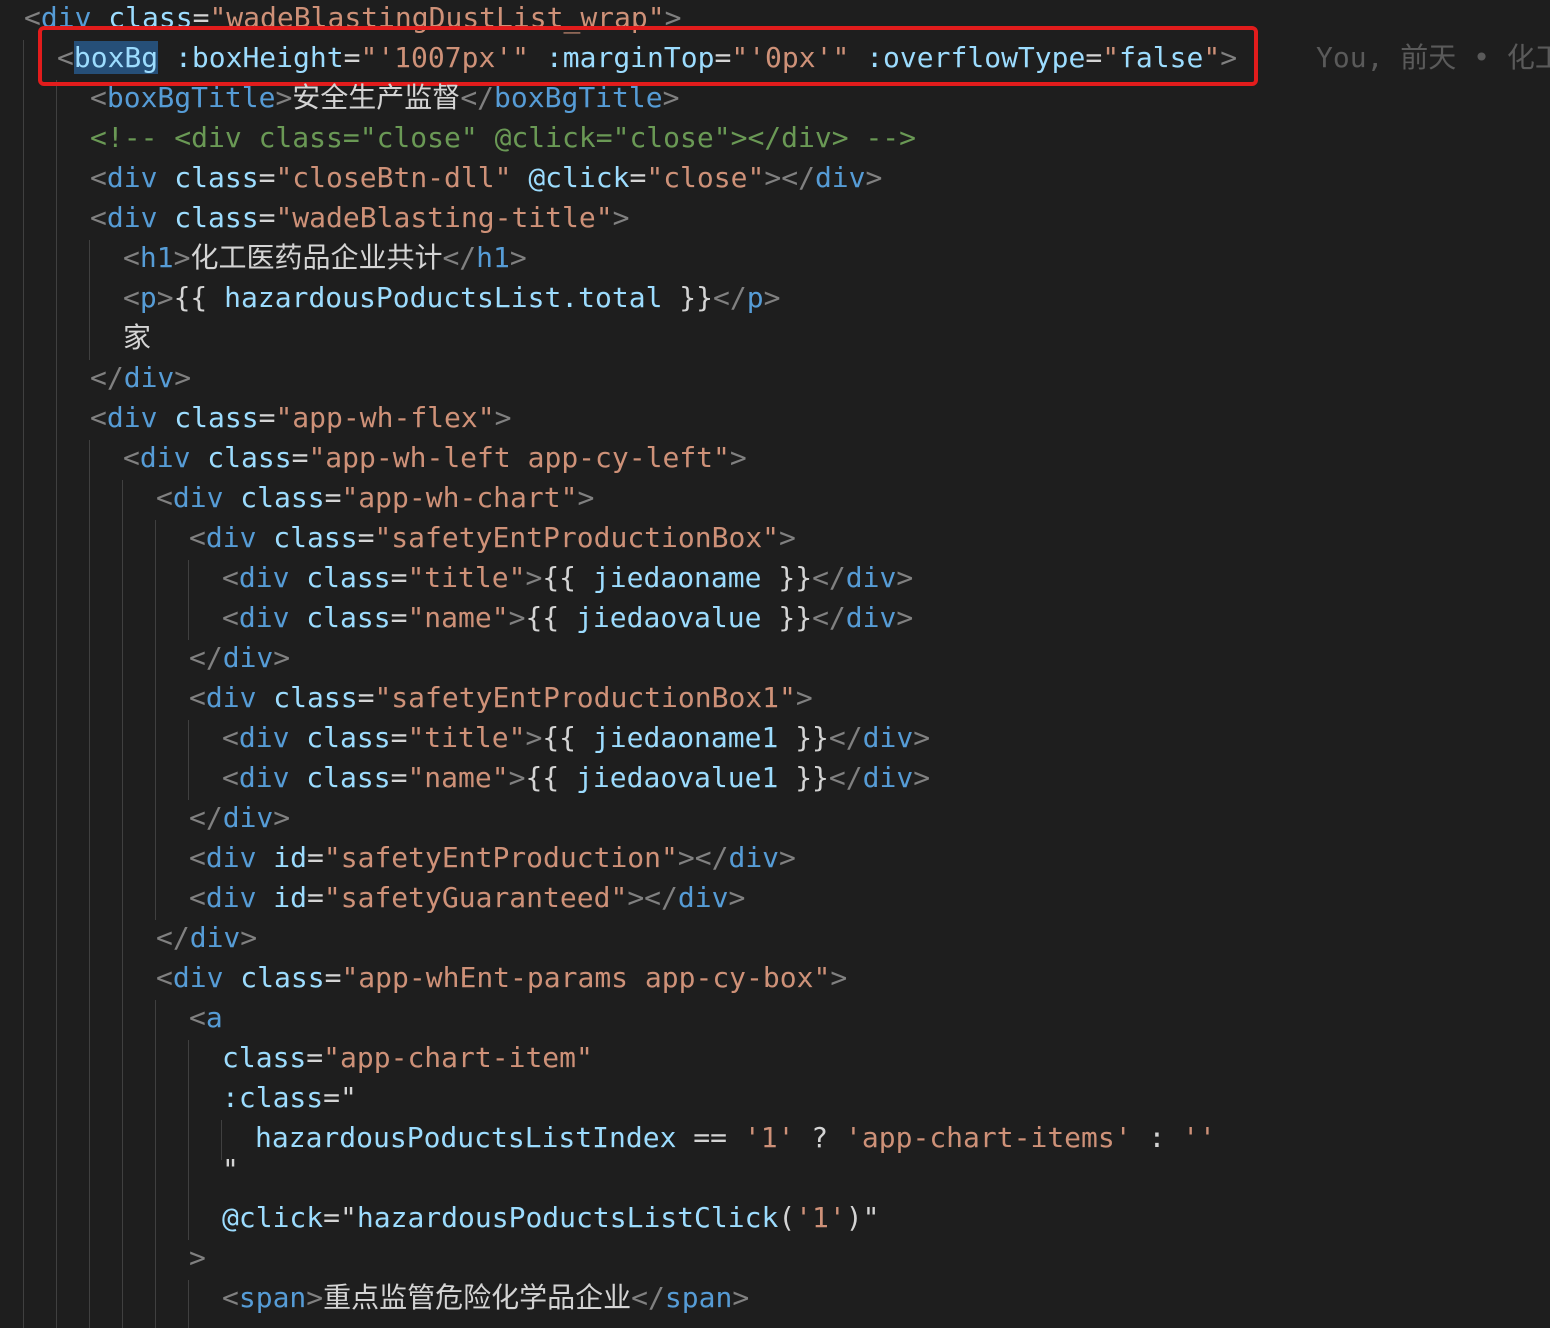 This screenshot has width=1550, height=1328. Describe the element at coordinates (820, 1217) in the screenshot. I see `code-token: '1'` at that location.